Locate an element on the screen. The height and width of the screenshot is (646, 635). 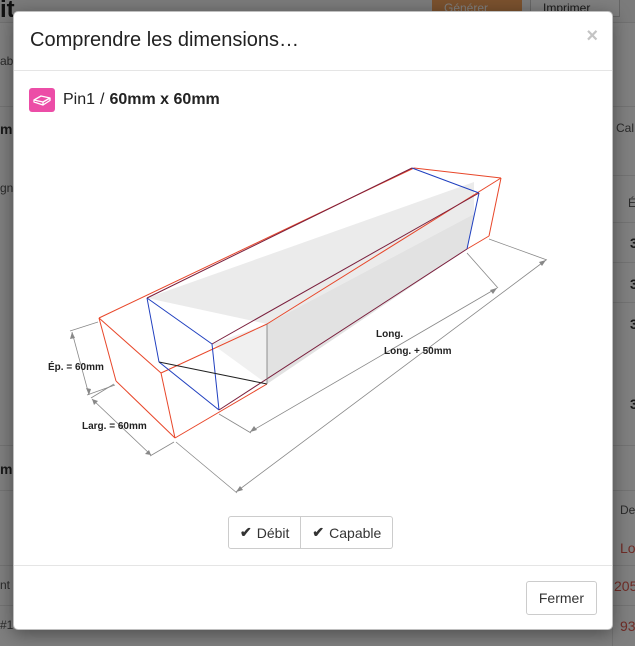
view-toggle-group: ✔ Débit ✔ Capable is located at coordinates (311, 532).